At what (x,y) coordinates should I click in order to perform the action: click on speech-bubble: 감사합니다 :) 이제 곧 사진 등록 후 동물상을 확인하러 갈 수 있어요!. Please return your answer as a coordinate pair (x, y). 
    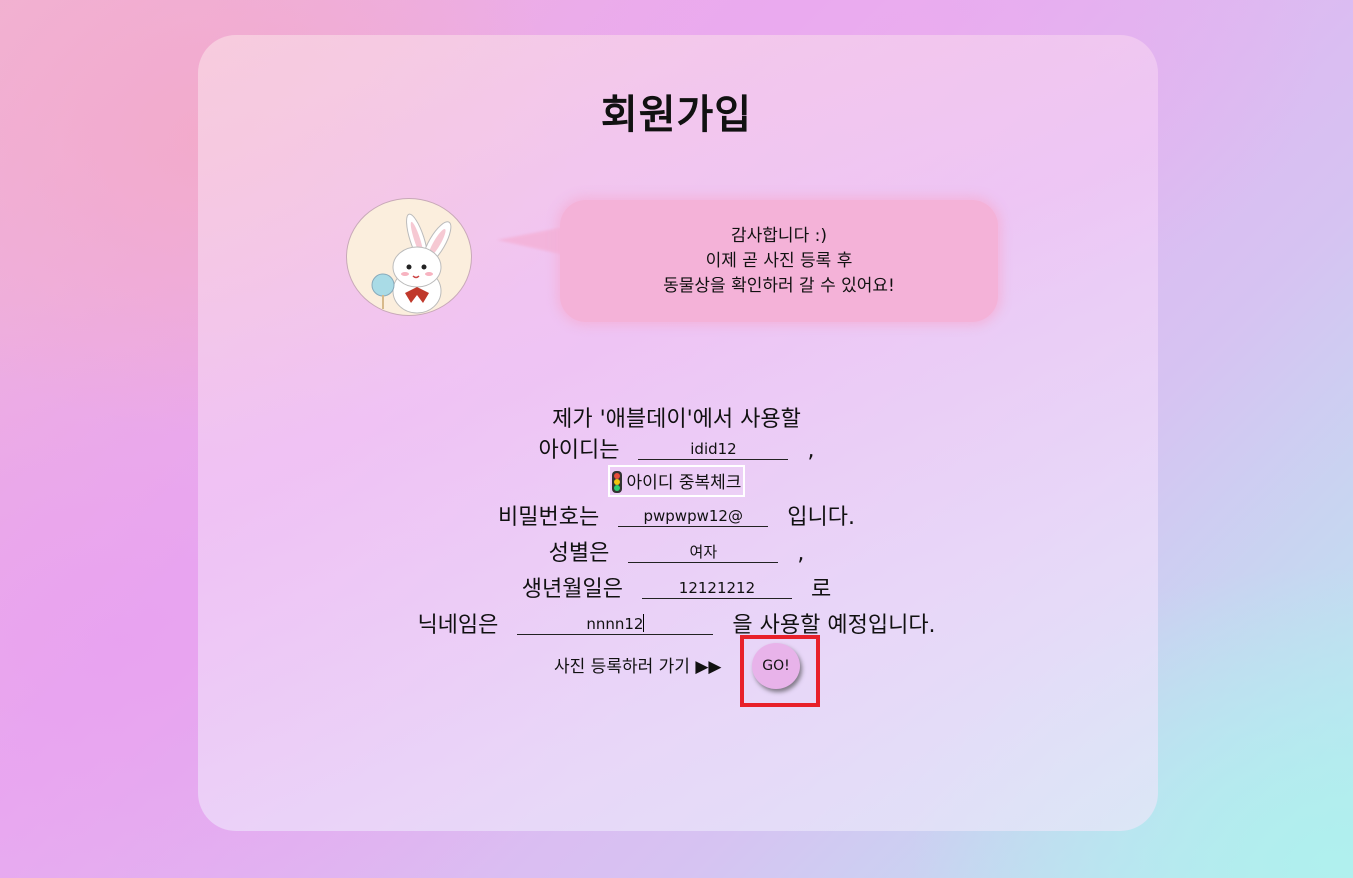
    Looking at the image, I should click on (779, 261).